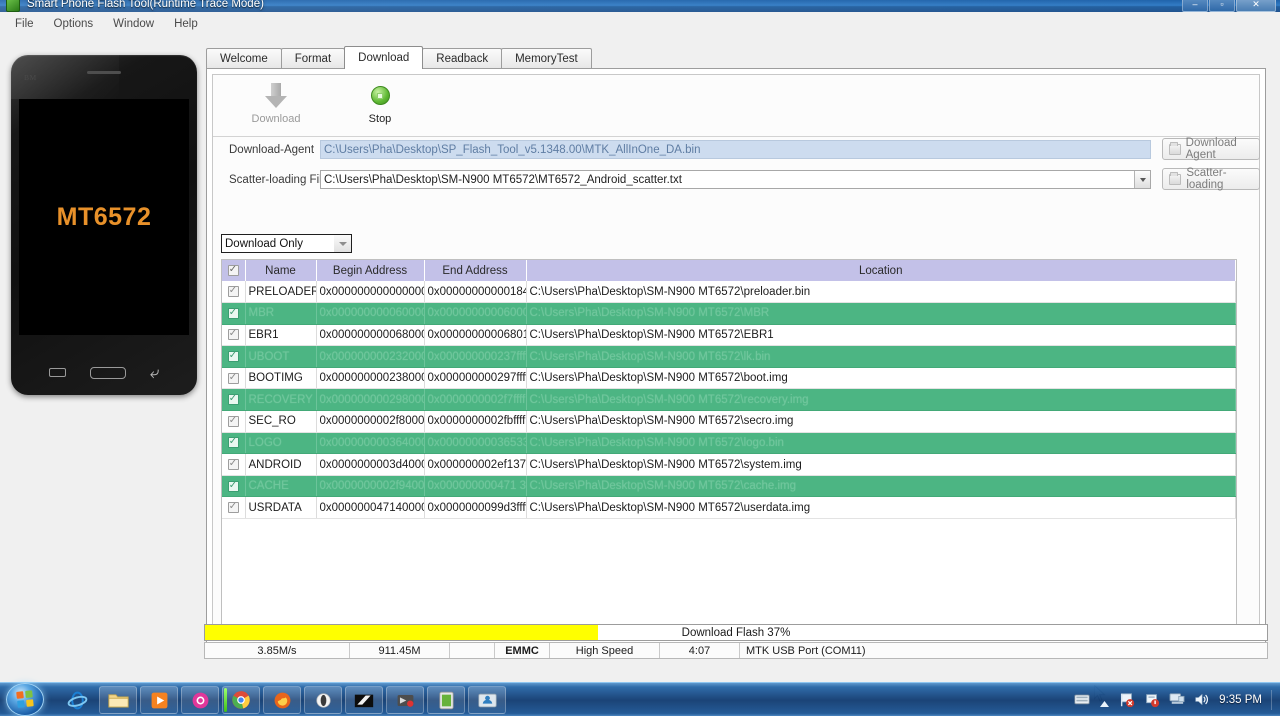  Describe the element at coordinates (384, 57) in the screenshot. I see `tab-download: Download` at that location.